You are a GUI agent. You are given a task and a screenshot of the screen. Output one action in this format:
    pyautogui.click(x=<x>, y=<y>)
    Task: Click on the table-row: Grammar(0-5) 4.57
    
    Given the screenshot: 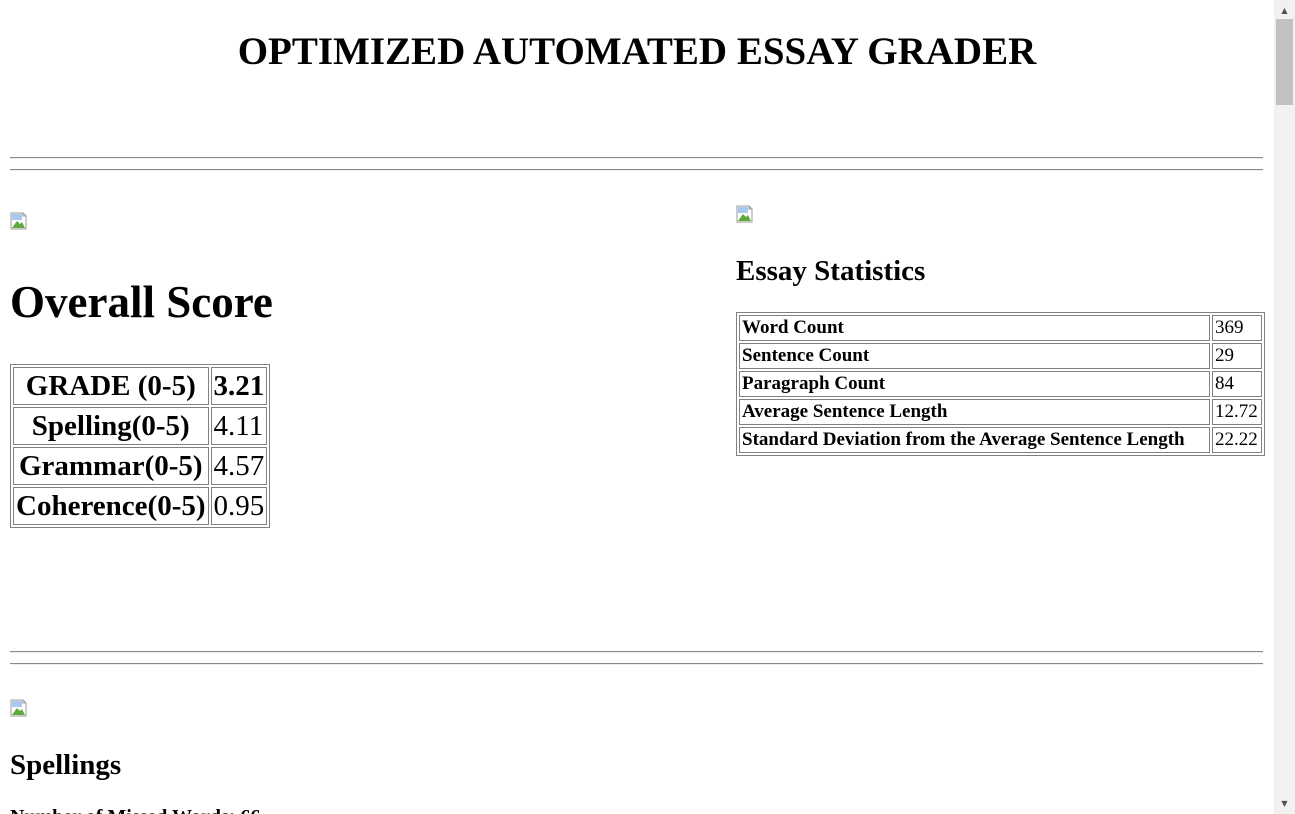 What is the action you would take?
    pyautogui.click(x=140, y=466)
    